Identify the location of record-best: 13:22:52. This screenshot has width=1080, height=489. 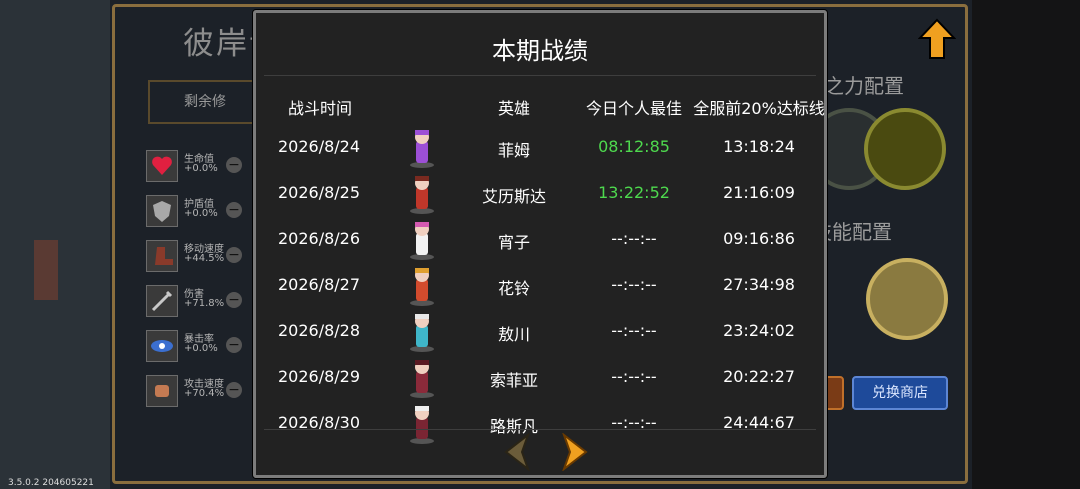
(634, 192).